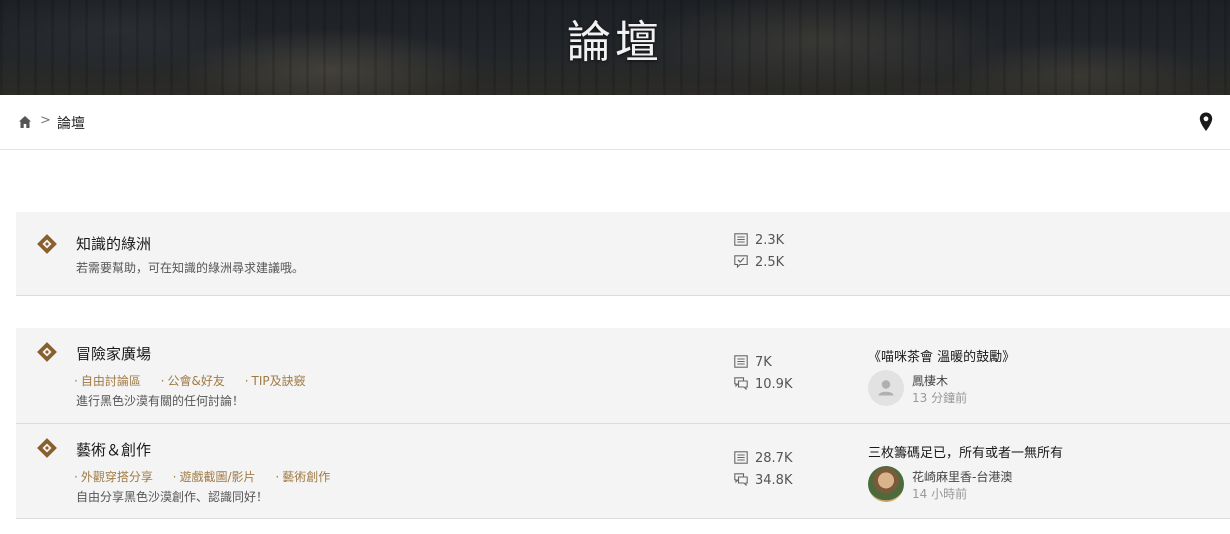  What do you see at coordinates (615, 42) in the screenshot?
I see `page-title: 論壇` at bounding box center [615, 42].